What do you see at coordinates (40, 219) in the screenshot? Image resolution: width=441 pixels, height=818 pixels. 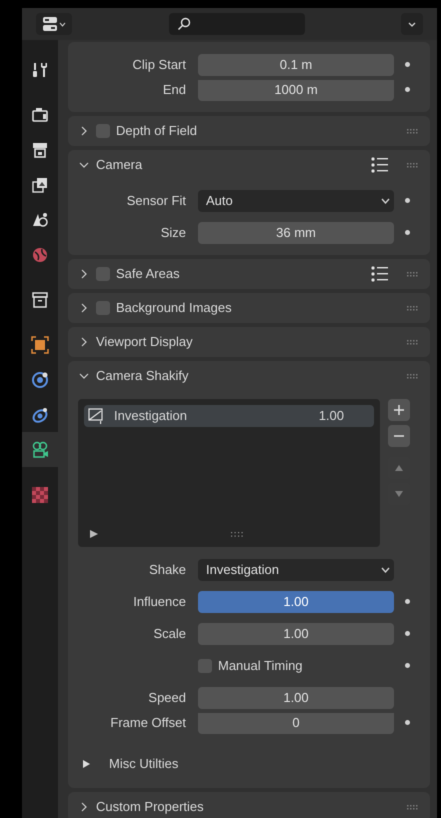 I see `cone-sphere-icon` at bounding box center [40, 219].